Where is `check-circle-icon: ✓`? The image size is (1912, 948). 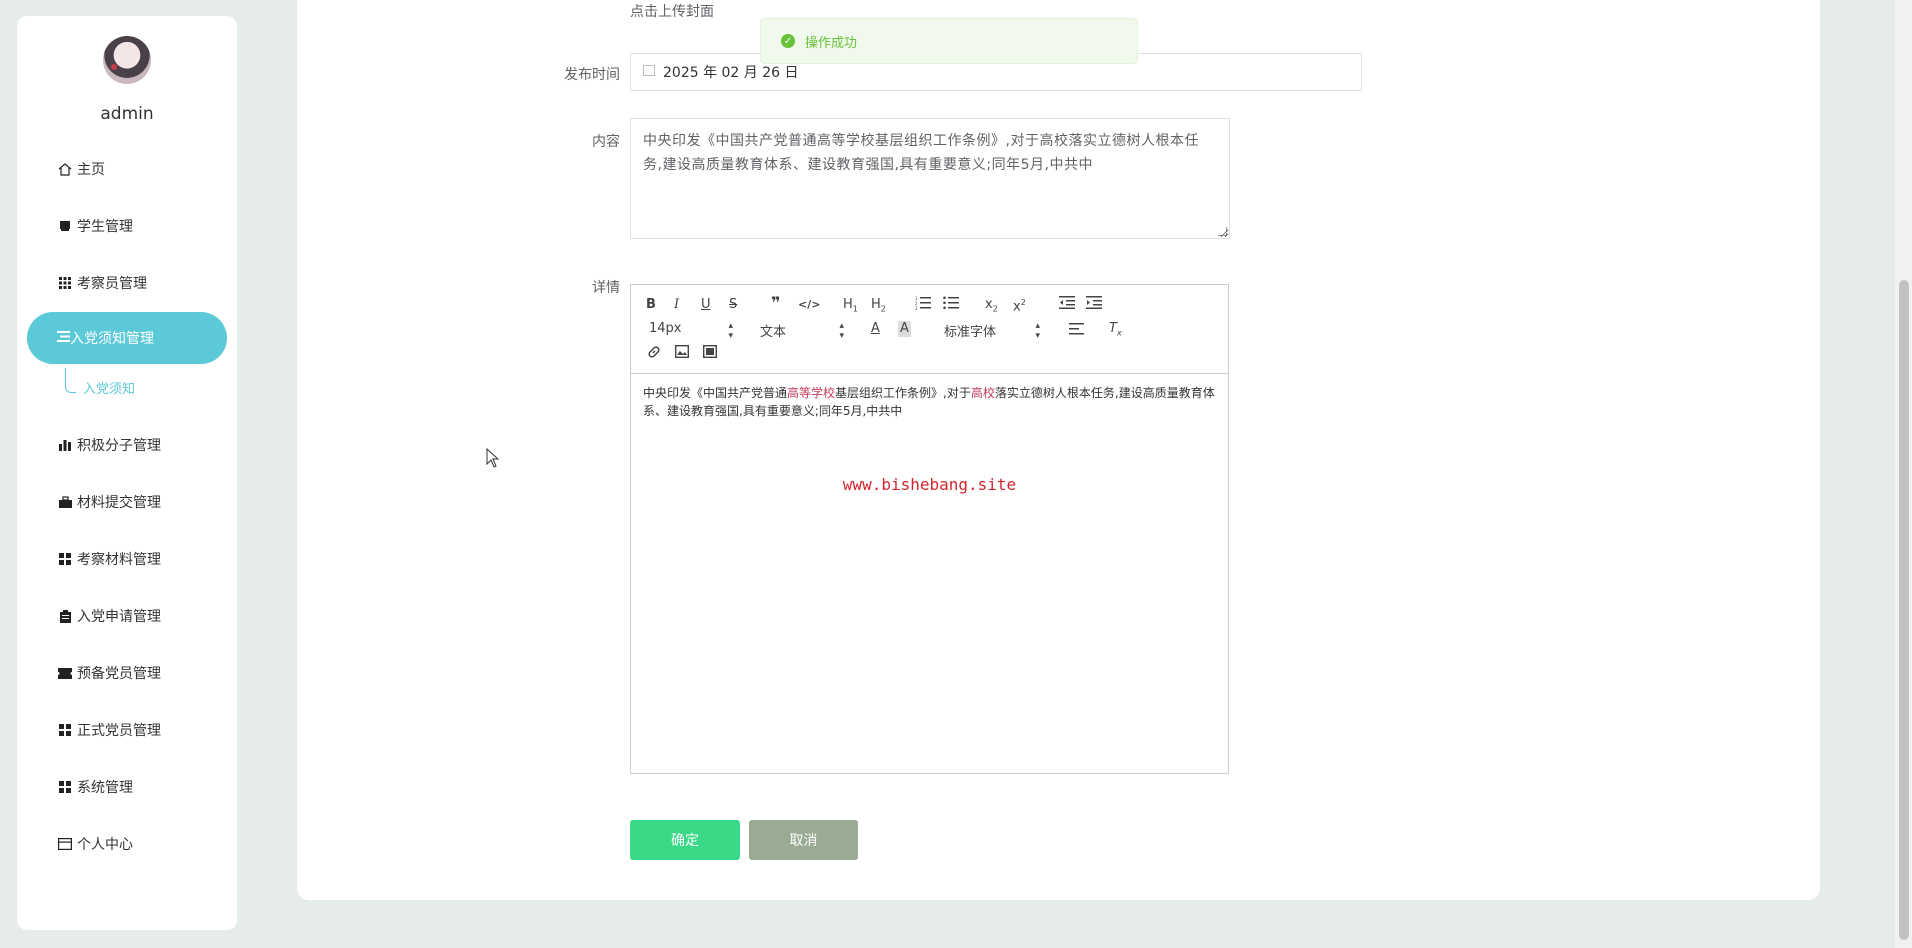
check-circle-icon: ✓ is located at coordinates (788, 41).